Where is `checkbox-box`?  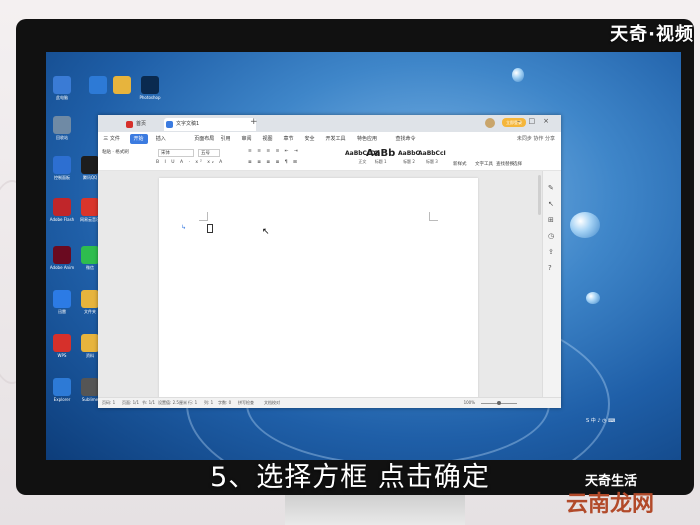
checkbox-box is located at coordinates (210, 228).